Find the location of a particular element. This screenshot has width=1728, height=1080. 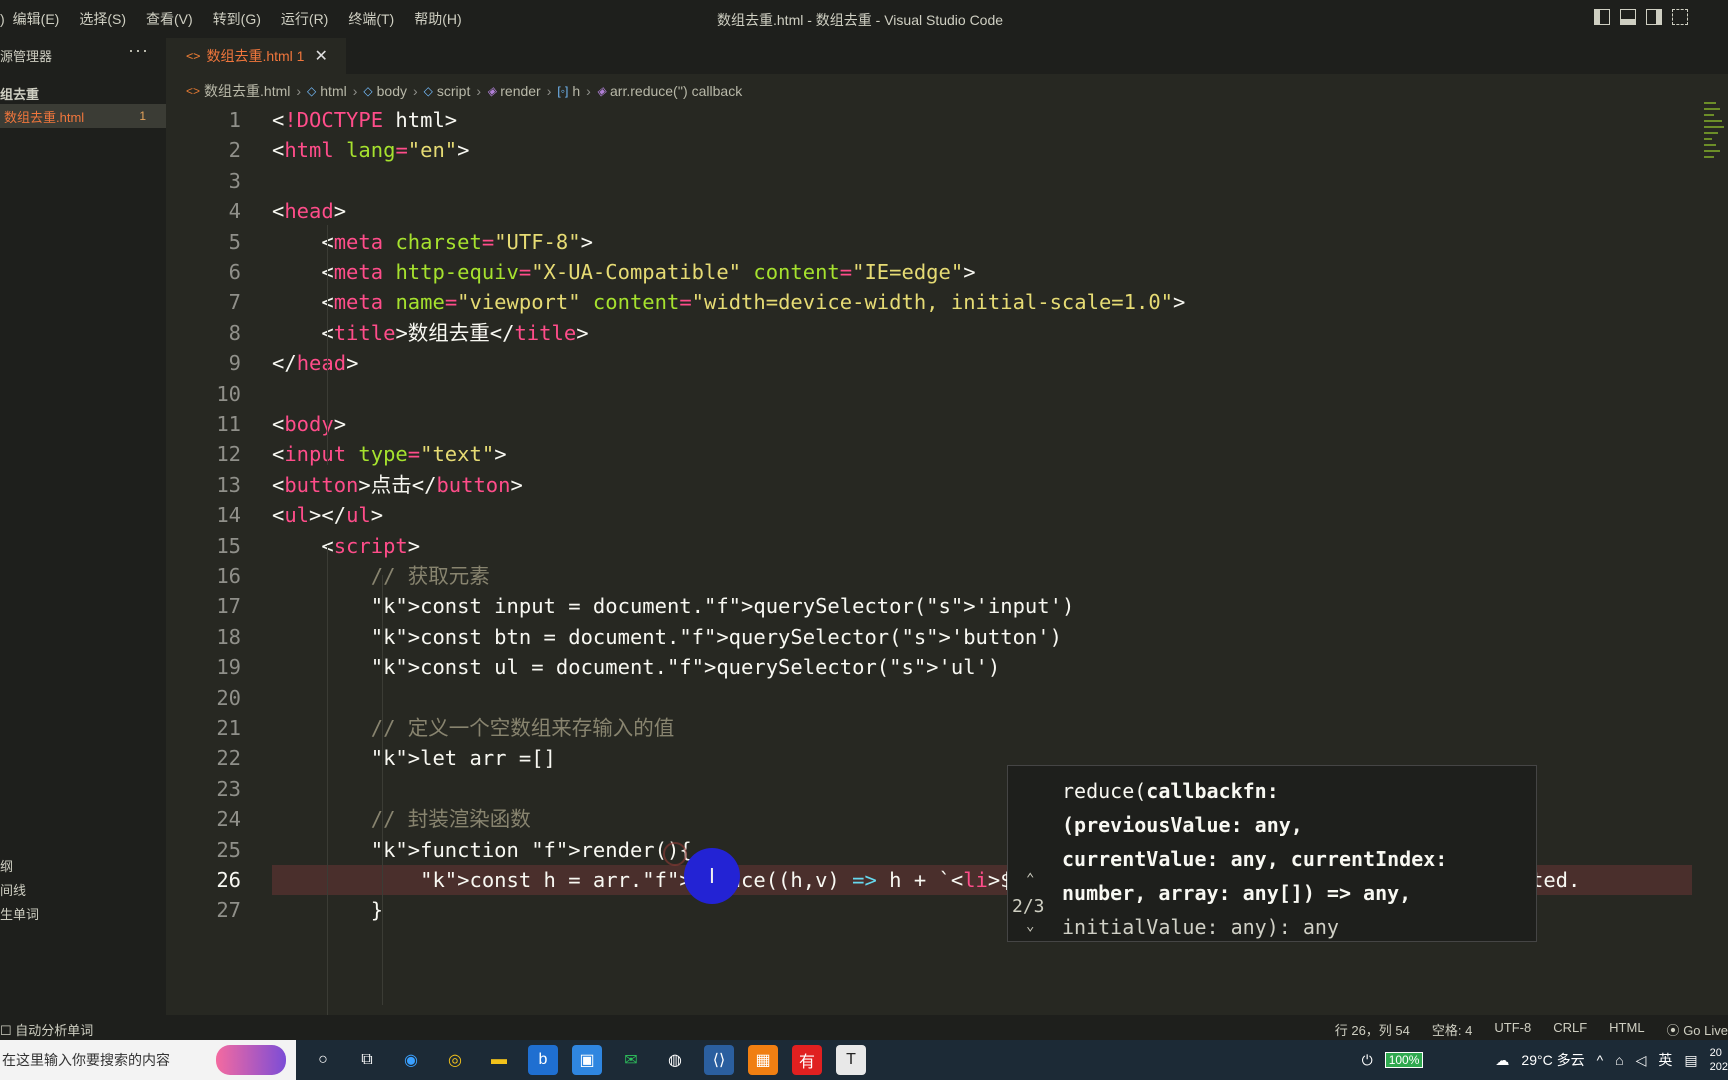

battery-indicator: 100% is located at coordinates (1404, 1060).